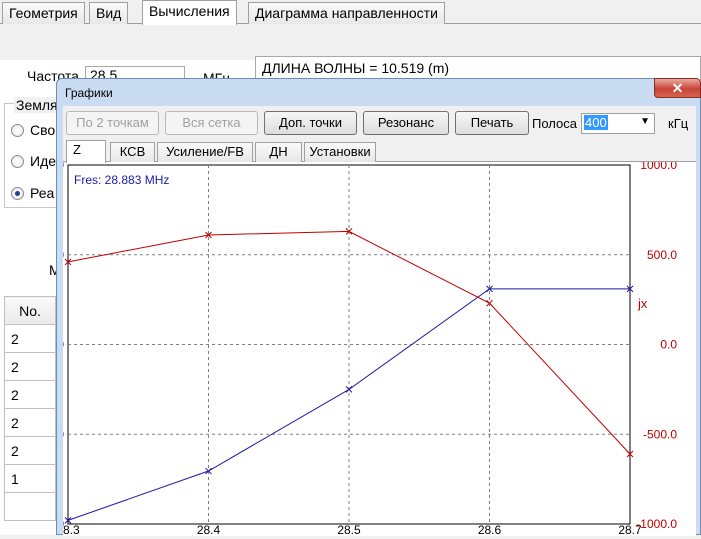  I want to click on ground-option-label: Иде, so click(43, 161).